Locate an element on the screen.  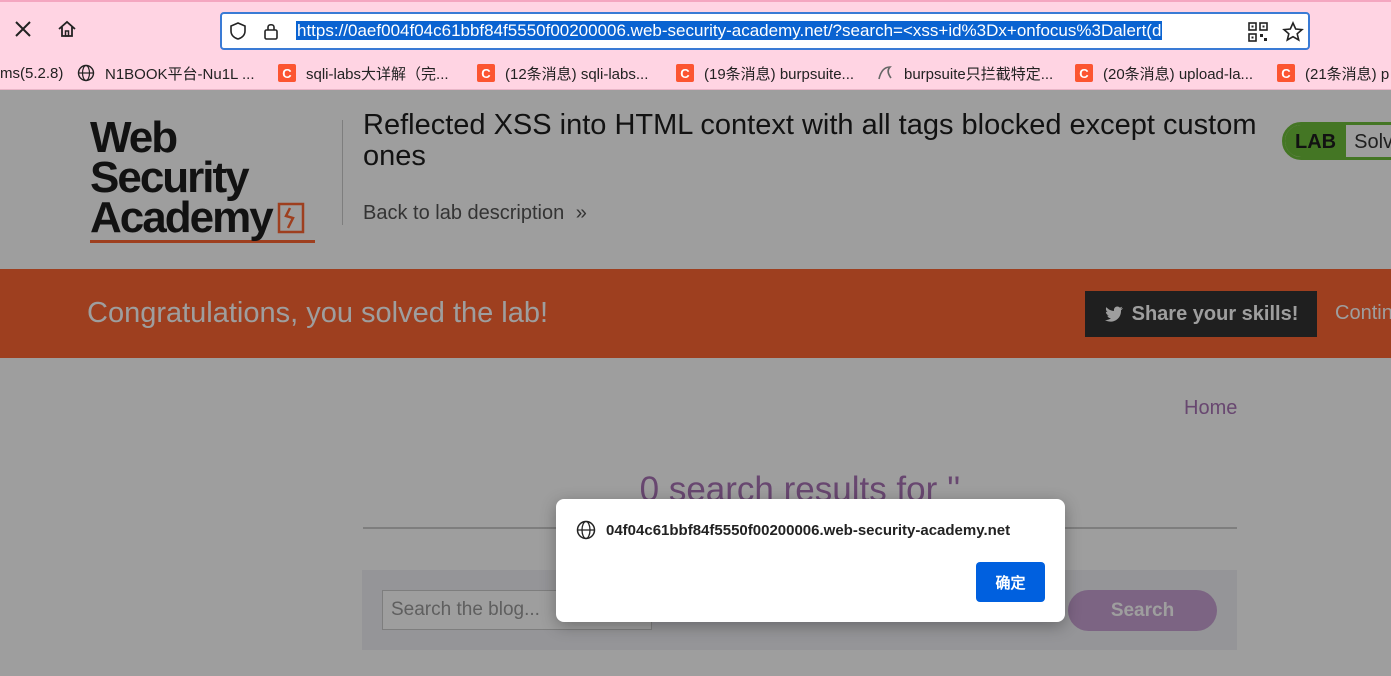
bookmark-item: C (21条消息) p is located at coordinates (1333, 73).